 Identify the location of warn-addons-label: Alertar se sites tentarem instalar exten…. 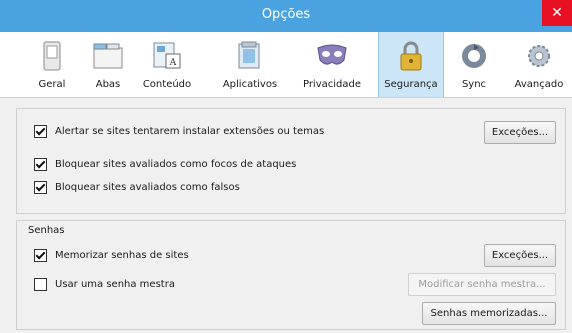
(190, 131).